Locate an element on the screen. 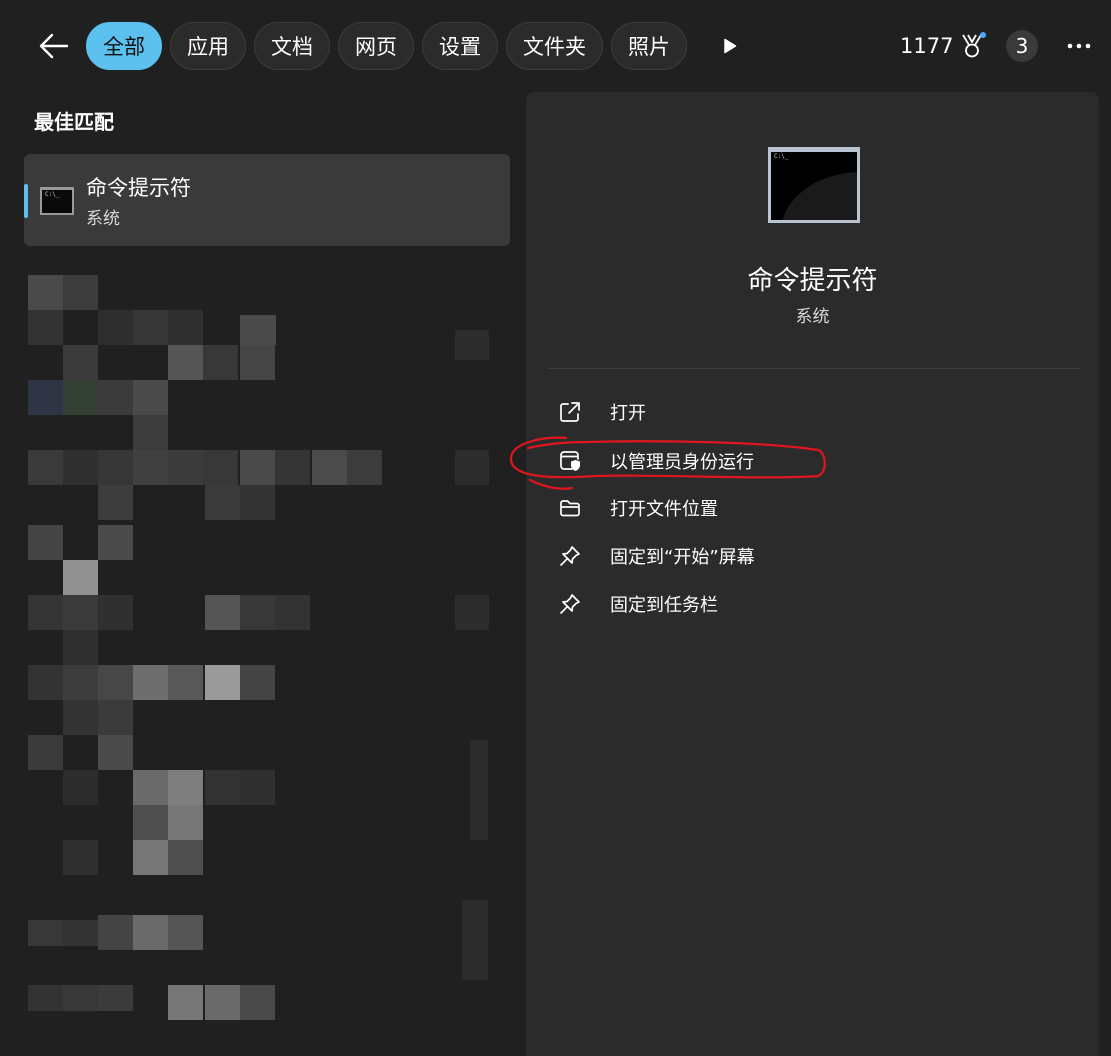  open-external-icon is located at coordinates (570, 412).